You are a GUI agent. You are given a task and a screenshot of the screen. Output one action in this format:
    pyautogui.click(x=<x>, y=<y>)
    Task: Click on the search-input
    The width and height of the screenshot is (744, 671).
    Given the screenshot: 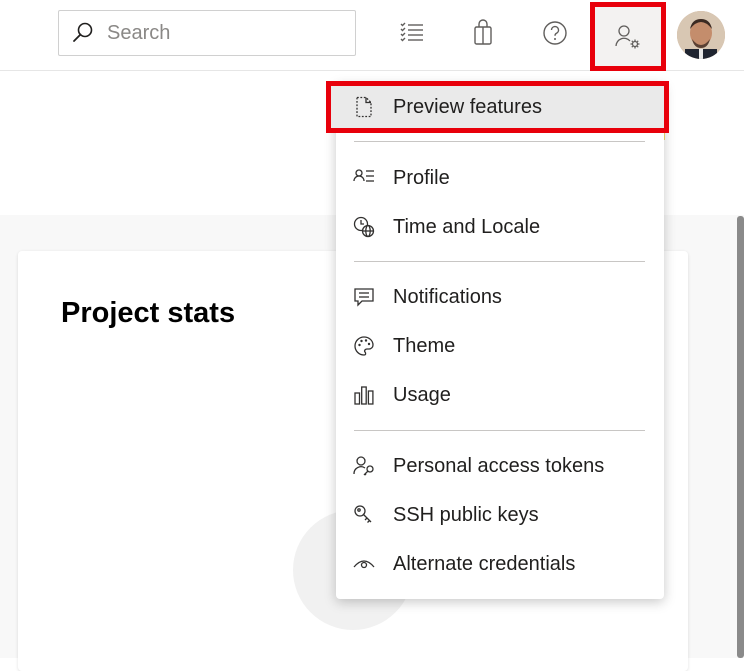 What is the action you would take?
    pyautogui.click(x=227, y=33)
    